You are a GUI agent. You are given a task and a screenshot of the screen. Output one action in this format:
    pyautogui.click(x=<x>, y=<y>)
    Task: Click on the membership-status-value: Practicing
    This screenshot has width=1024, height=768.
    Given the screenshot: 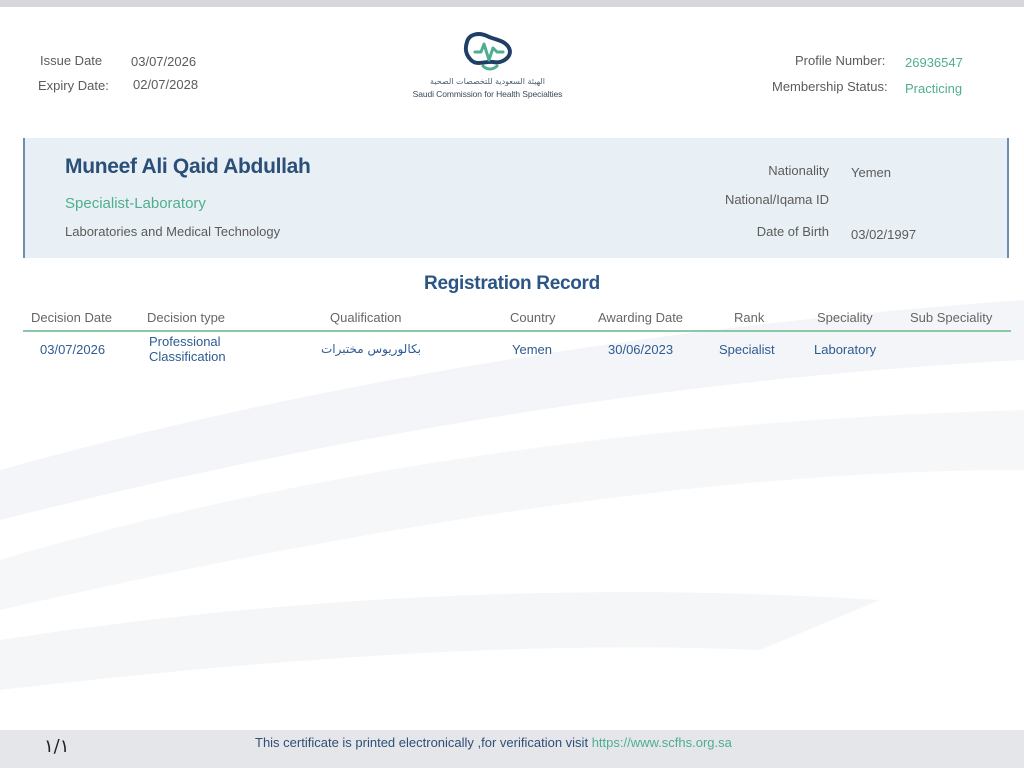 What is the action you would take?
    pyautogui.click(x=934, y=88)
    